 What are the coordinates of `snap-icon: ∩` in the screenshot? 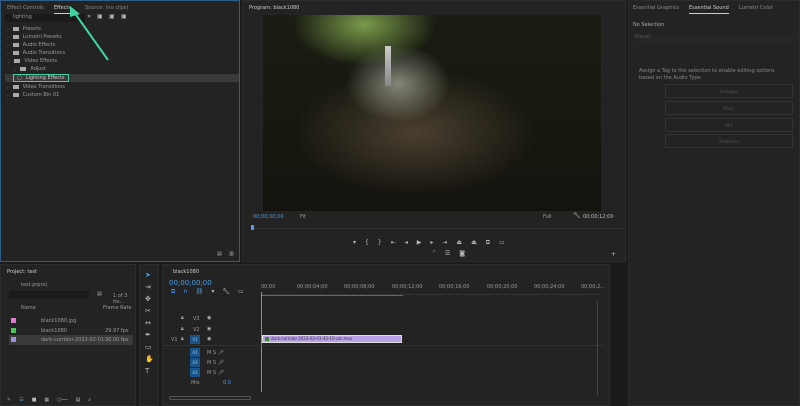 It's located at (185, 292).